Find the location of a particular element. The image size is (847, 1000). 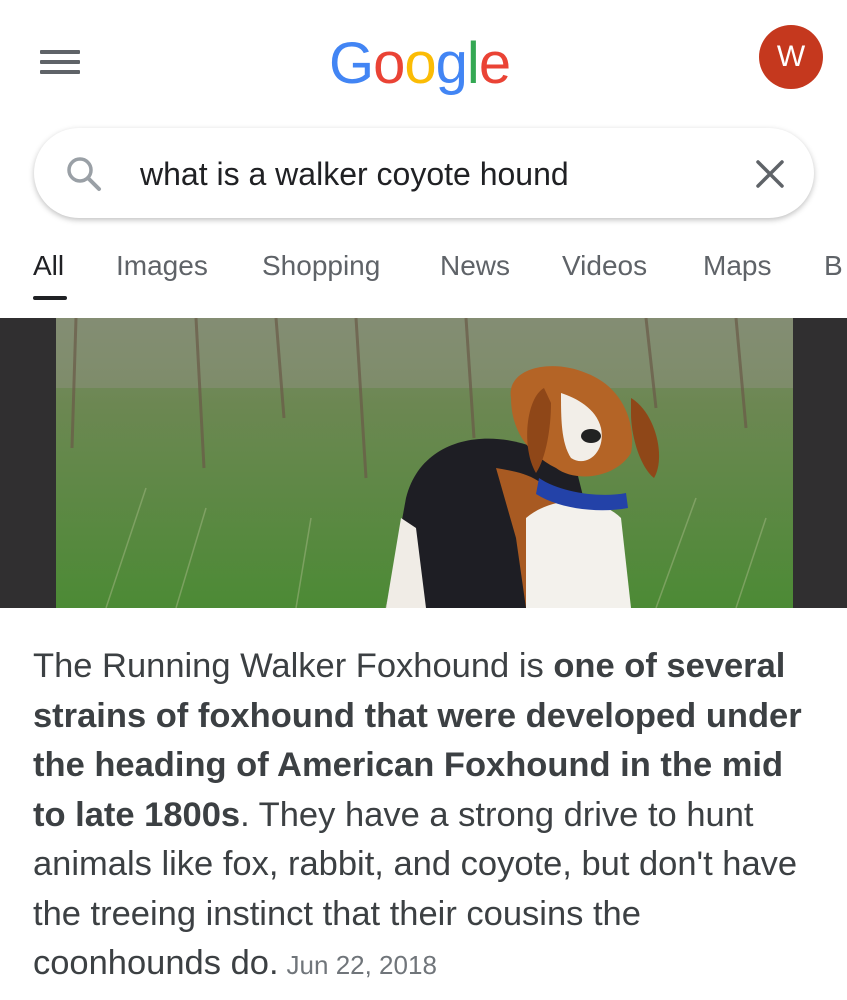

search-bar is located at coordinates (424, 173).